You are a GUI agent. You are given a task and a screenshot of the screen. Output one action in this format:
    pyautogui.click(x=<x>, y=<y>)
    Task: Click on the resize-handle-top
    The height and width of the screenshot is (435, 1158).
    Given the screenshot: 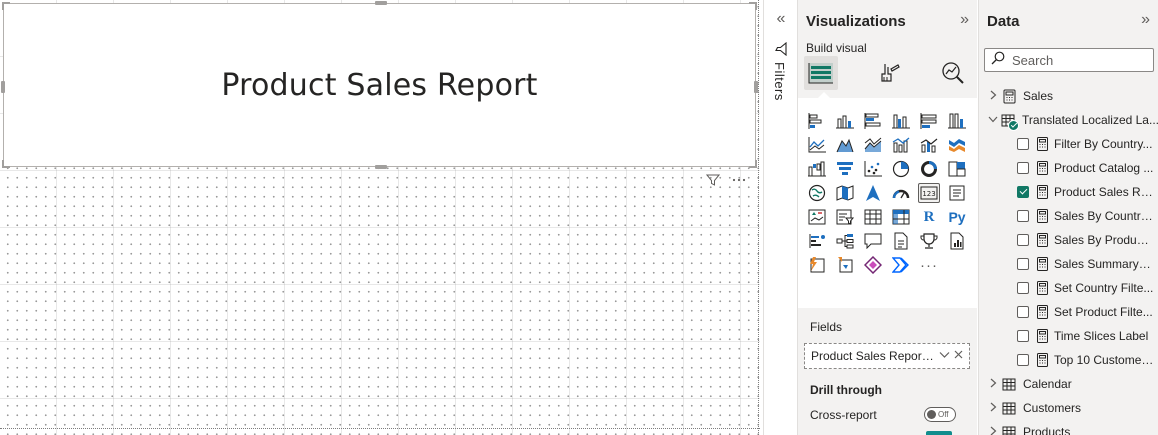 What is the action you would take?
    pyautogui.click(x=381, y=3)
    